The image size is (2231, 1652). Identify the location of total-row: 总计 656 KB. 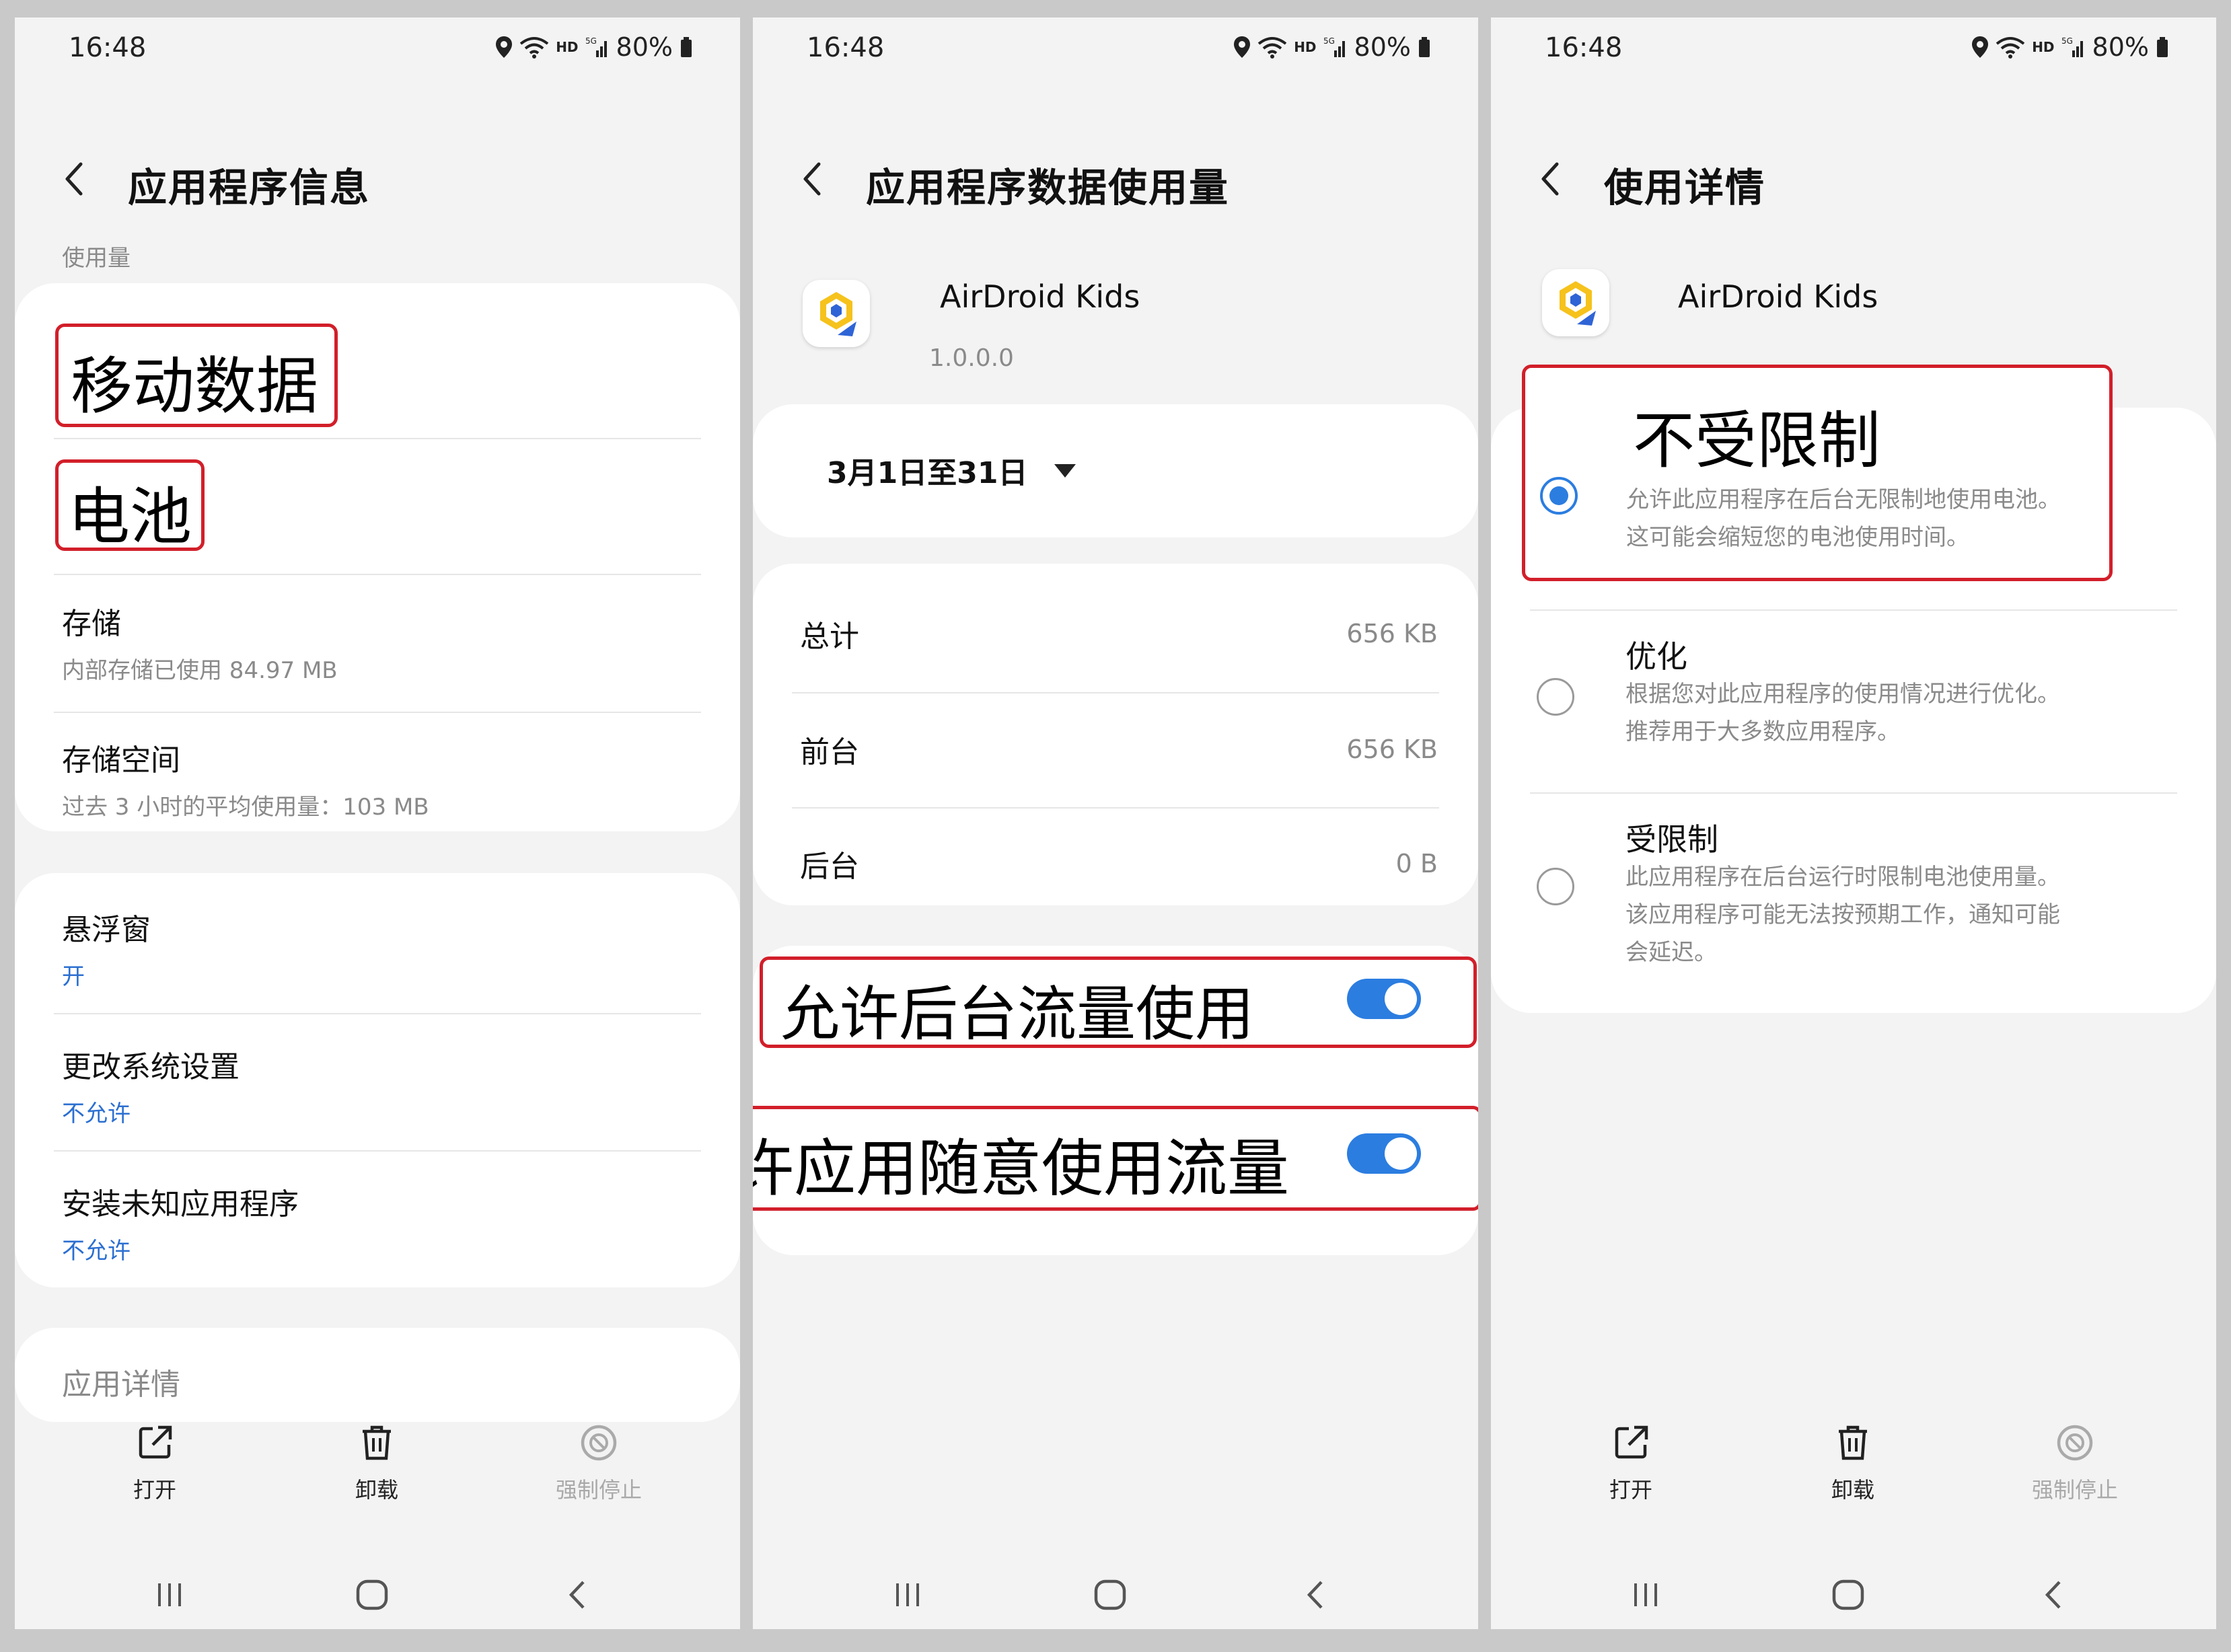
(1119, 633).